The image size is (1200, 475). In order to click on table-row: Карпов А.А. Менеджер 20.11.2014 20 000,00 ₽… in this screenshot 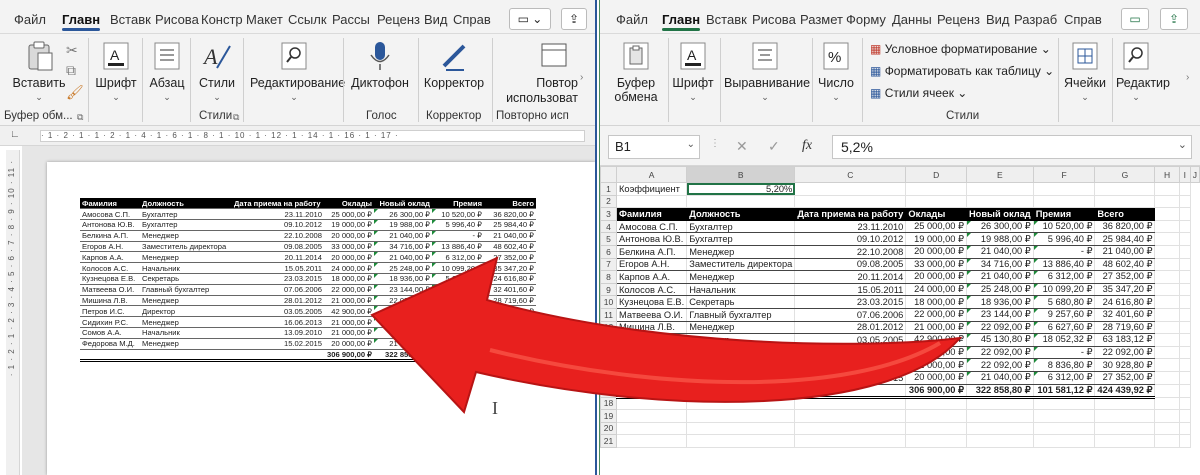, I will do `click(308, 257)`.